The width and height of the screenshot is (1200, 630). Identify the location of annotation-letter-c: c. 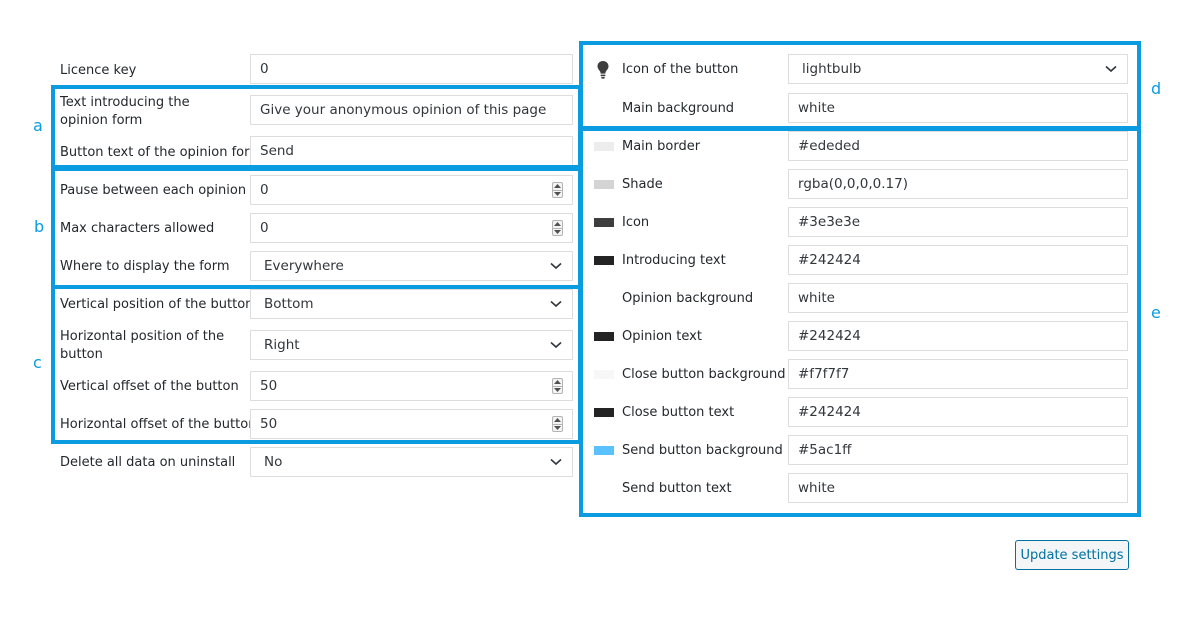
(37, 362).